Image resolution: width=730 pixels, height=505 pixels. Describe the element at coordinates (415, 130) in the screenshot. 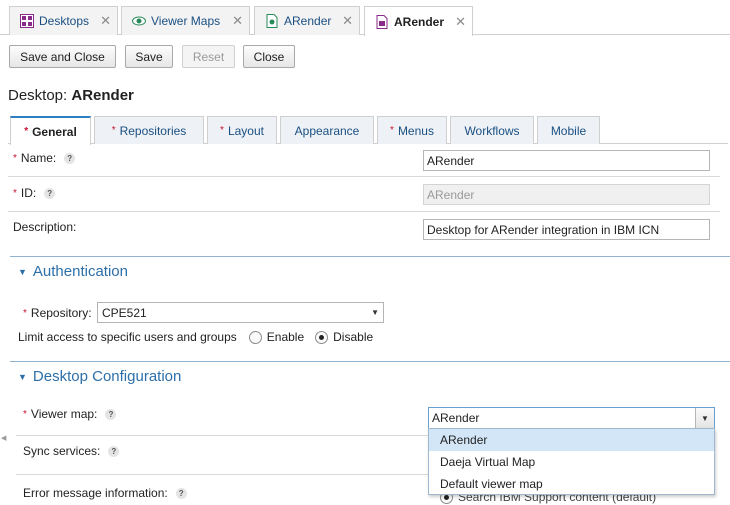

I see `tab-label: Menus` at that location.